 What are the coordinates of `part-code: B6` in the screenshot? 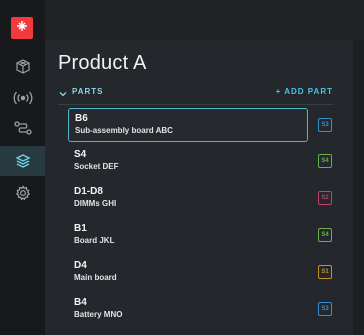 It's located at (81, 118).